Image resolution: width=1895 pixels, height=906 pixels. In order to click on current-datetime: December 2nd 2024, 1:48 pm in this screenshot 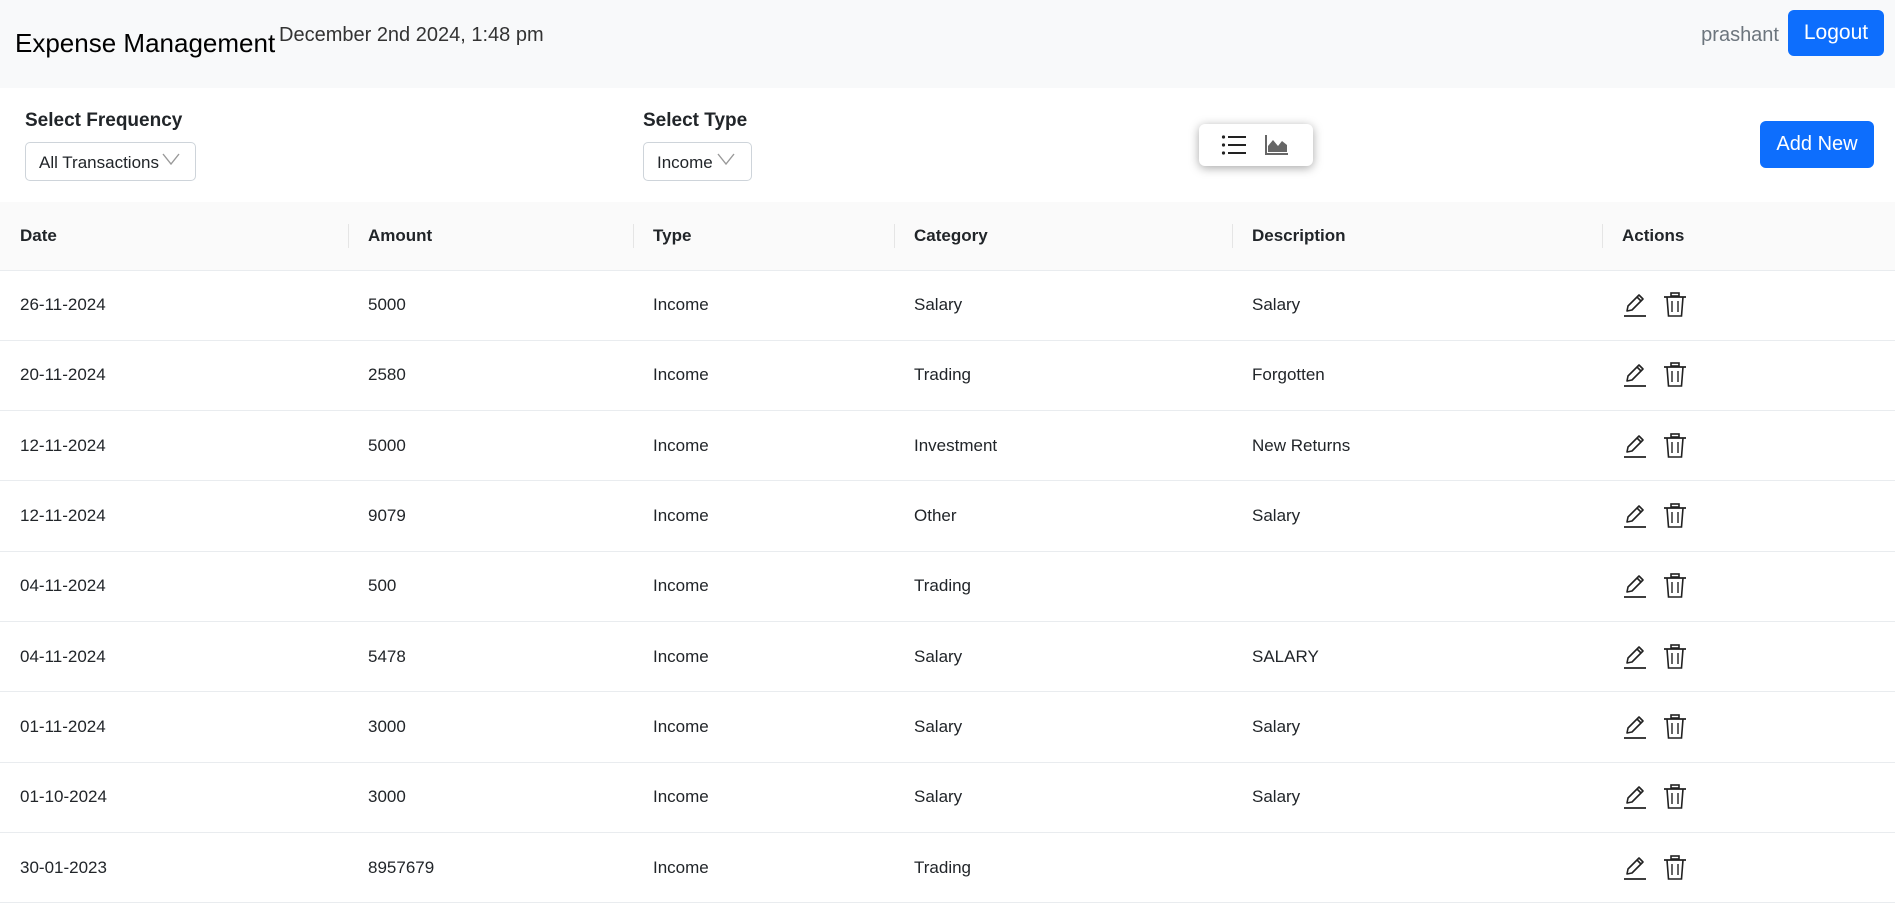, I will do `click(411, 35)`.